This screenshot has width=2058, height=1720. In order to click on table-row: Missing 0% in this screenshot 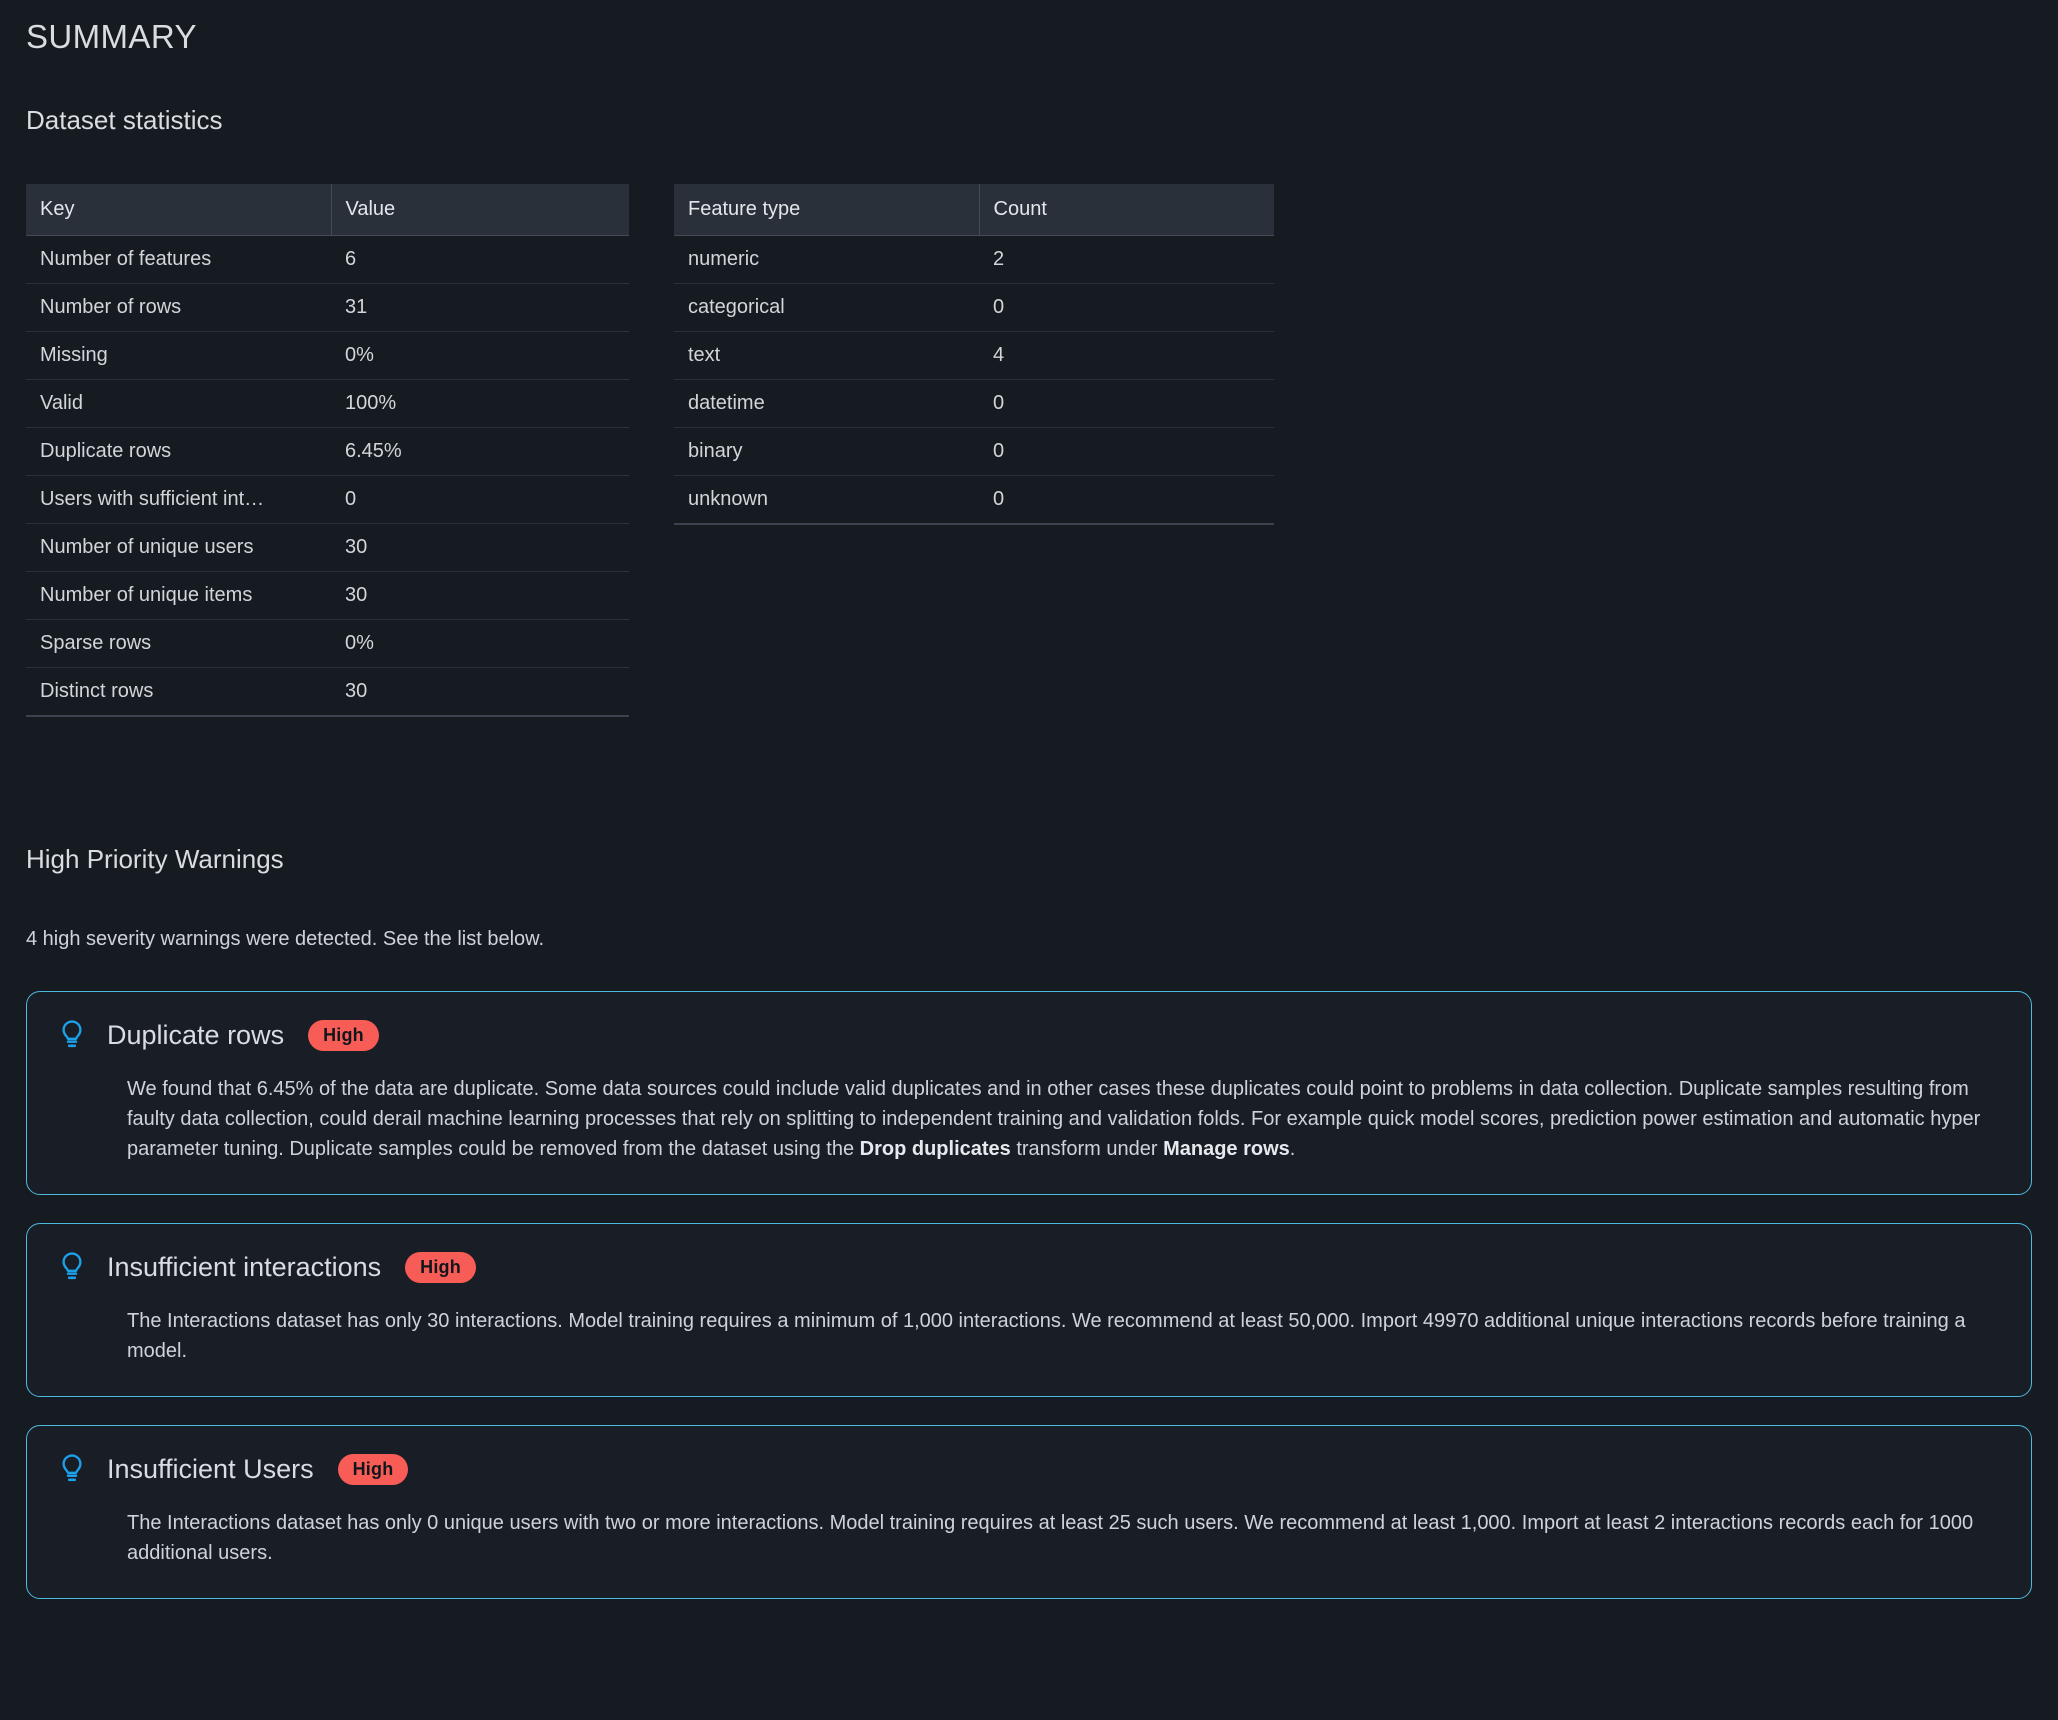, I will do `click(327, 355)`.